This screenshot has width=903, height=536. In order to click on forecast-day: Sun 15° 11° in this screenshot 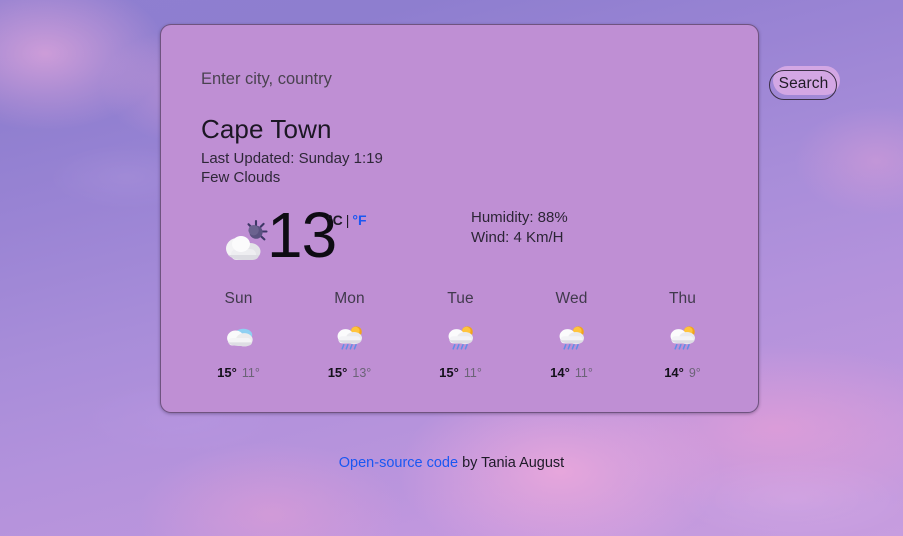, I will do `click(238, 335)`.